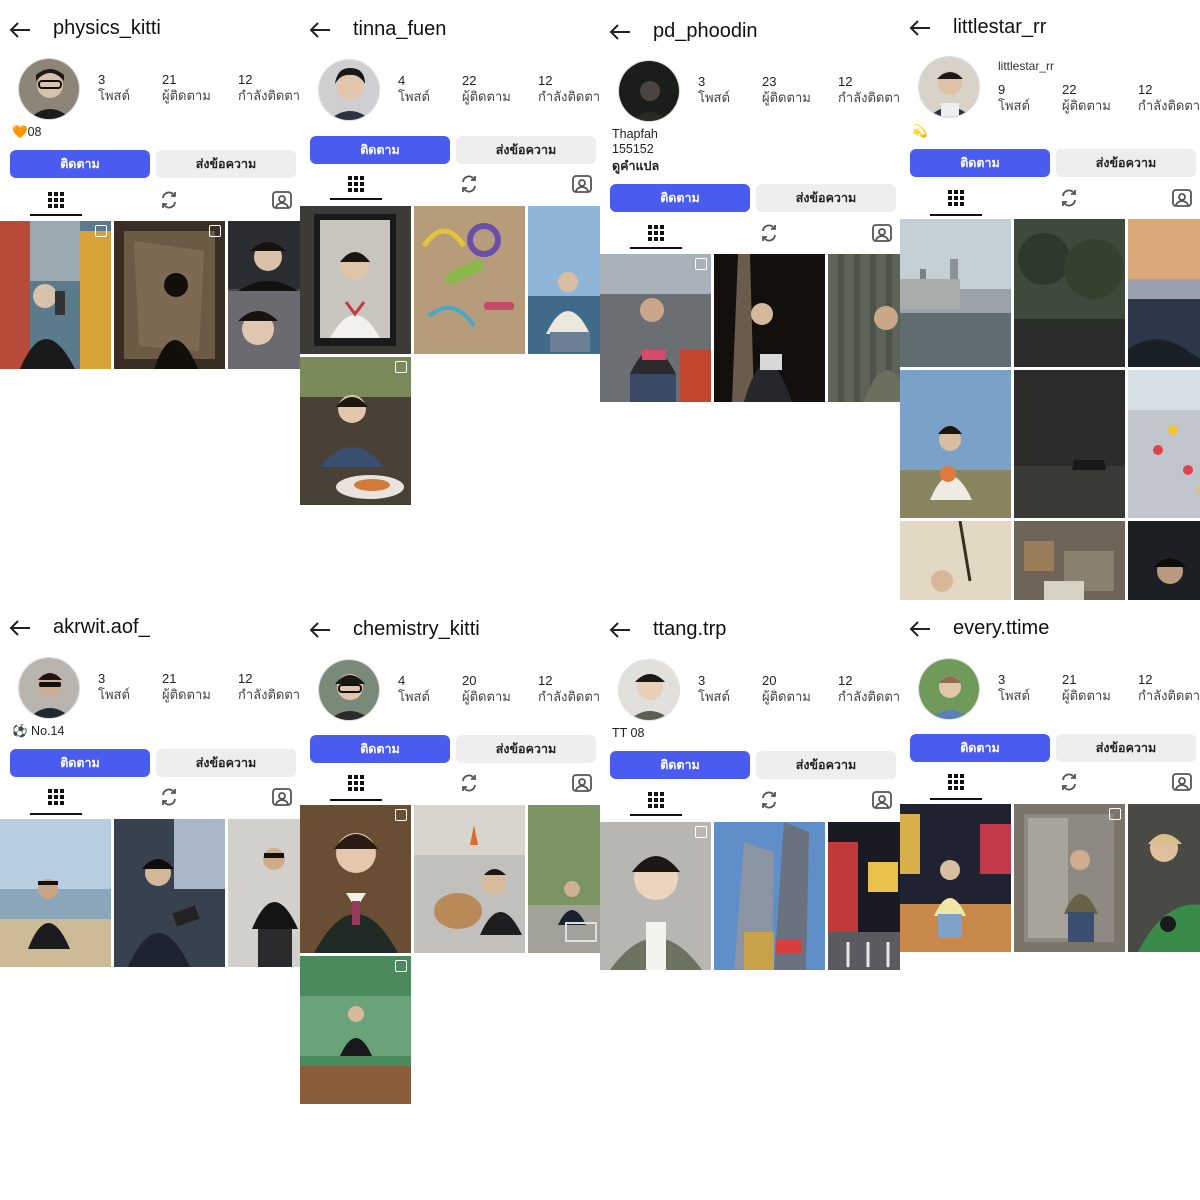 This screenshot has height=1200, width=1200. Describe the element at coordinates (635, 166) in the screenshot. I see `see-translation-link: ดูคำแปล` at that location.